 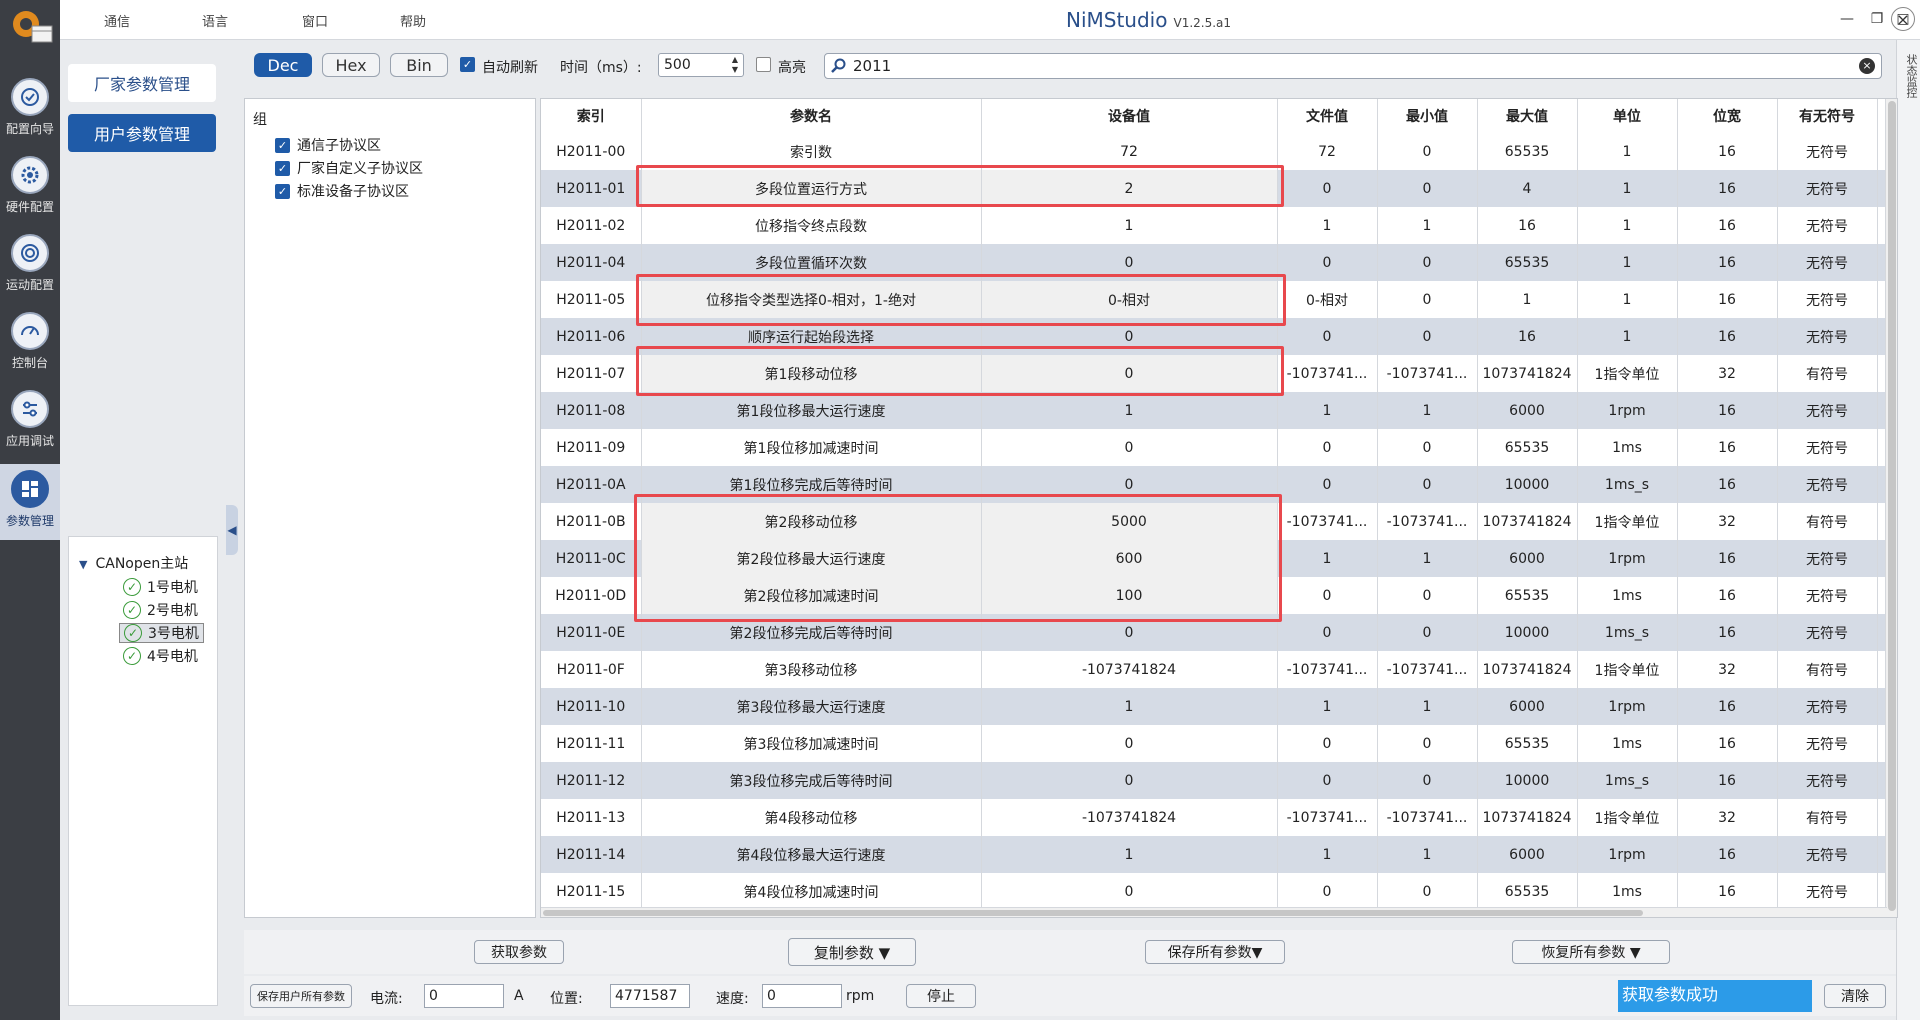 I want to click on table-row: H2011-10 第3段位移最大运行速度 1 1 1 6000 1rpm 16 无符号, so click(x=1214, y=706).